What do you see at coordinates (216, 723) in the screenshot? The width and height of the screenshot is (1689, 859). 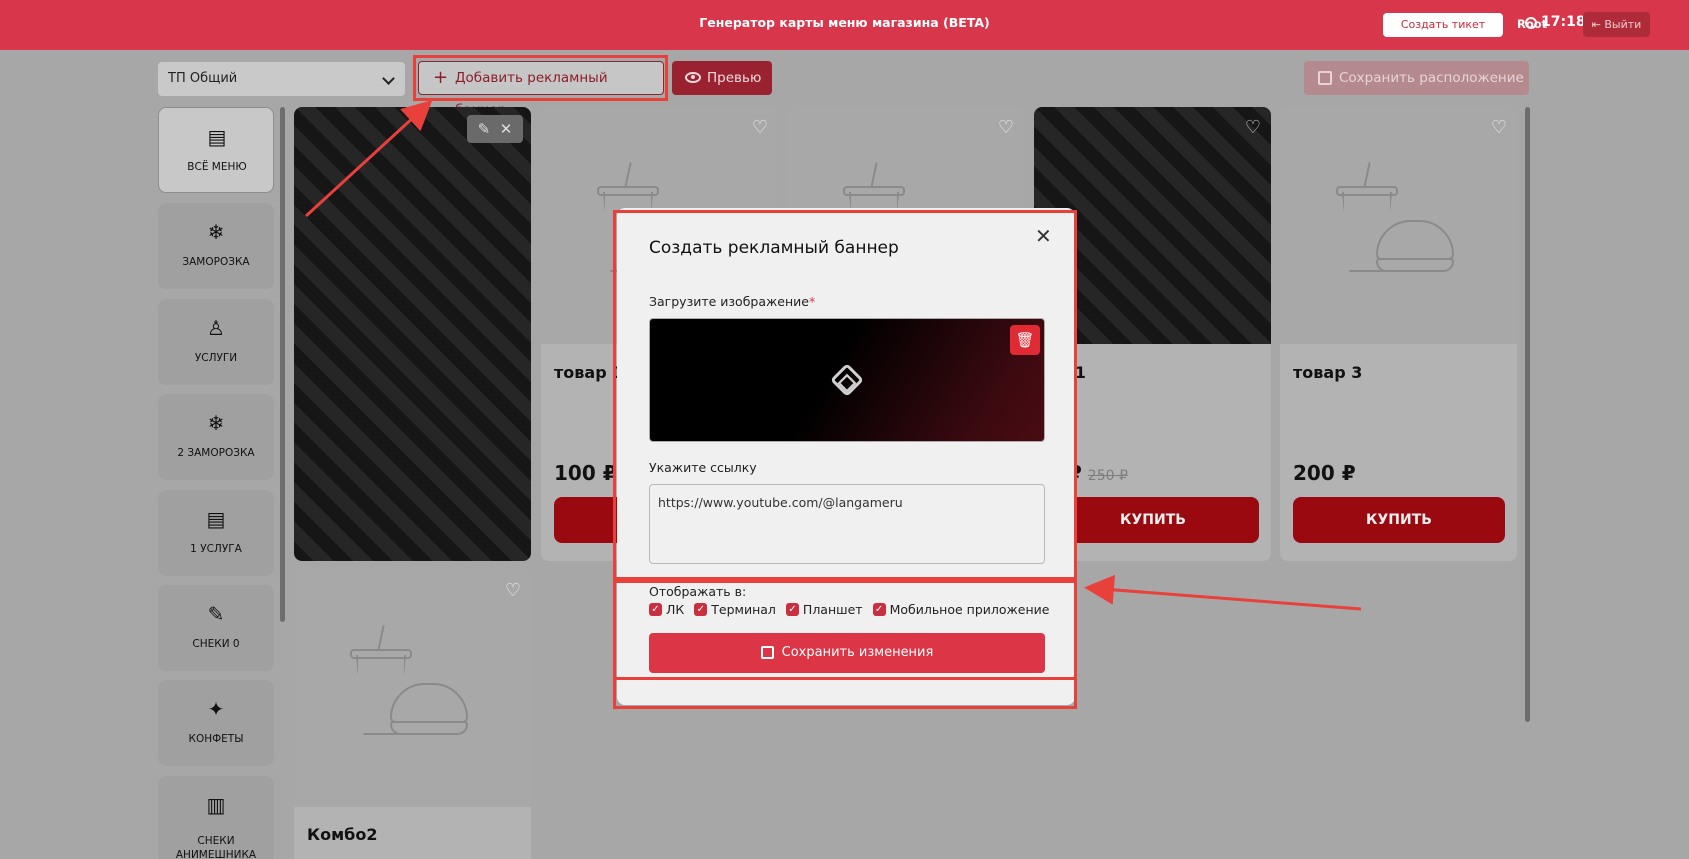 I see `sidebar-item-candy: ✦ КОНФЕТЫ` at bounding box center [216, 723].